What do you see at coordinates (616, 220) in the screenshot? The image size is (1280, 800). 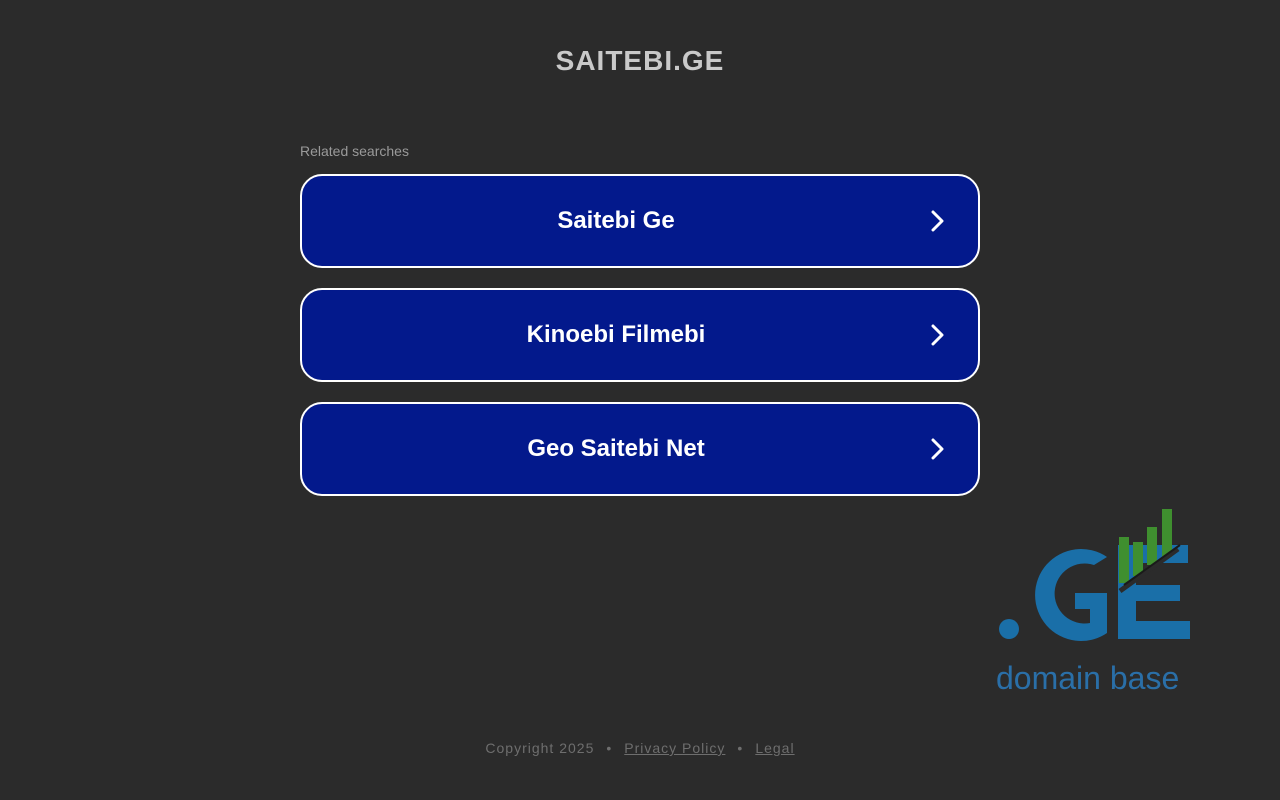 I see `search-link-label: Saitebi Ge` at bounding box center [616, 220].